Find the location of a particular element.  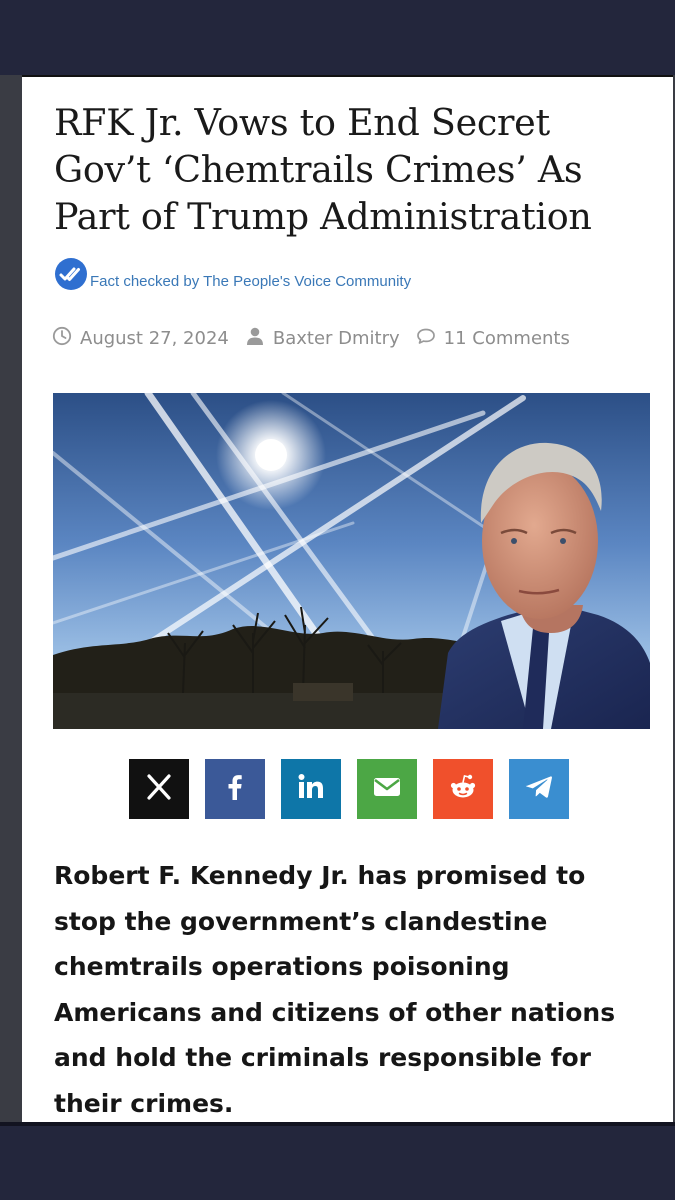

share-linkedin-button is located at coordinates (311, 789).